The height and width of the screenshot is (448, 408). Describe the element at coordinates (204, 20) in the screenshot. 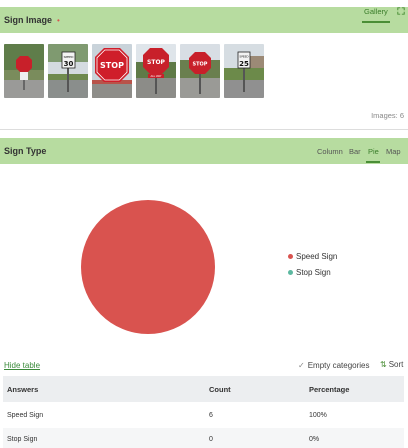

I see `sign-image-header: Sign Image •` at that location.